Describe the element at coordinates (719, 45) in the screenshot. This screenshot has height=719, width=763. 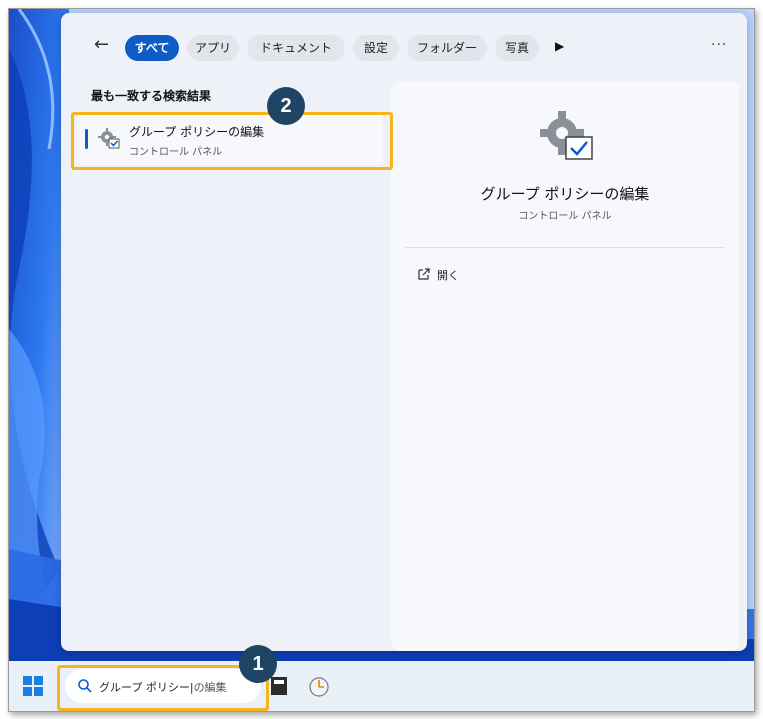
I see `overflow-menu-button: ···` at that location.